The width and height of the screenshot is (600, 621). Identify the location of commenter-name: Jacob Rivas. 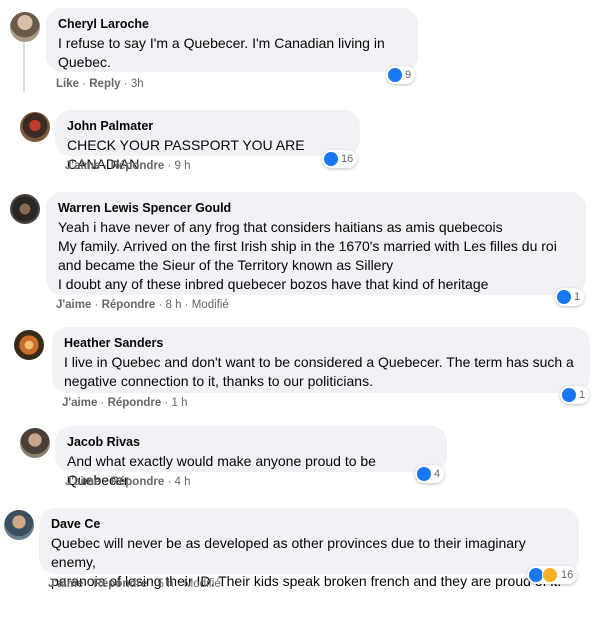
(251, 442).